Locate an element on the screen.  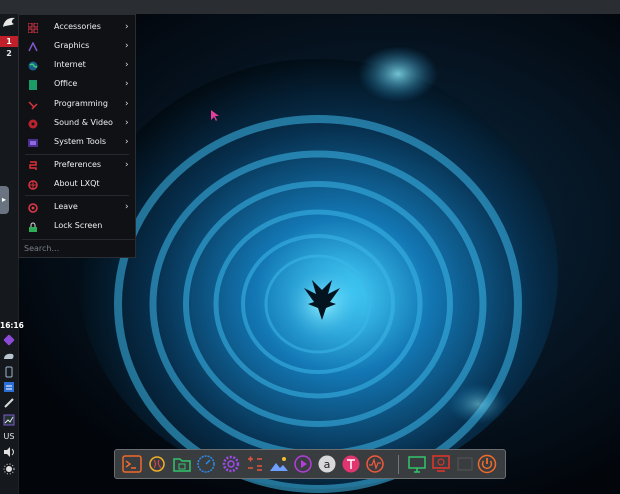
lock-screen-icon is located at coordinates (33, 226).